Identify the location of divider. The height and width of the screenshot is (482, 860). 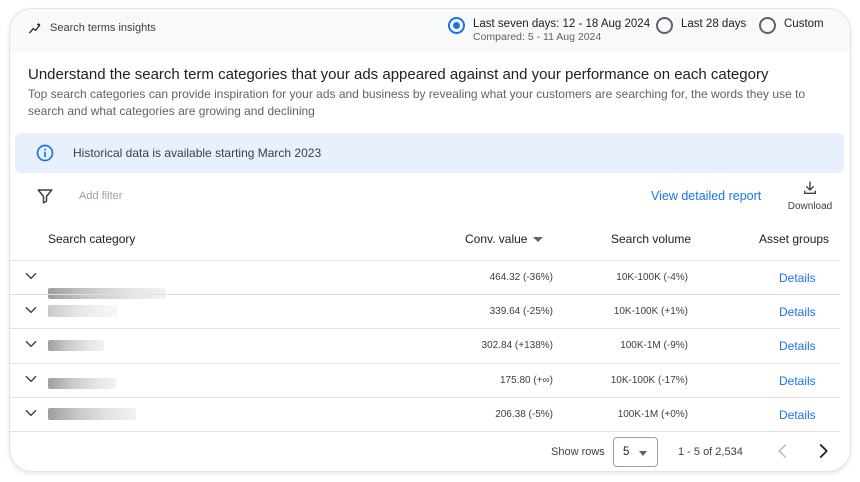
(425, 431).